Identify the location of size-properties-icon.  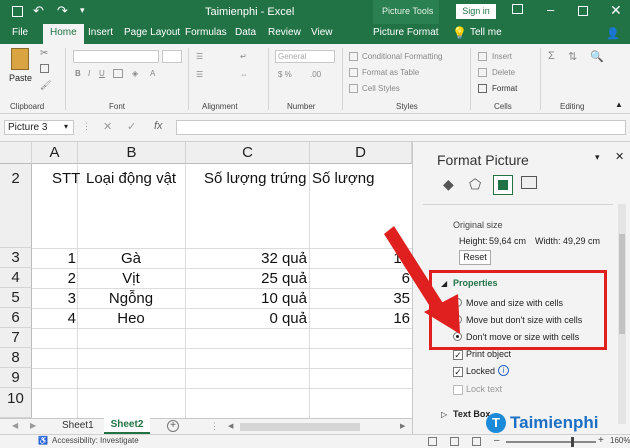
(503, 185).